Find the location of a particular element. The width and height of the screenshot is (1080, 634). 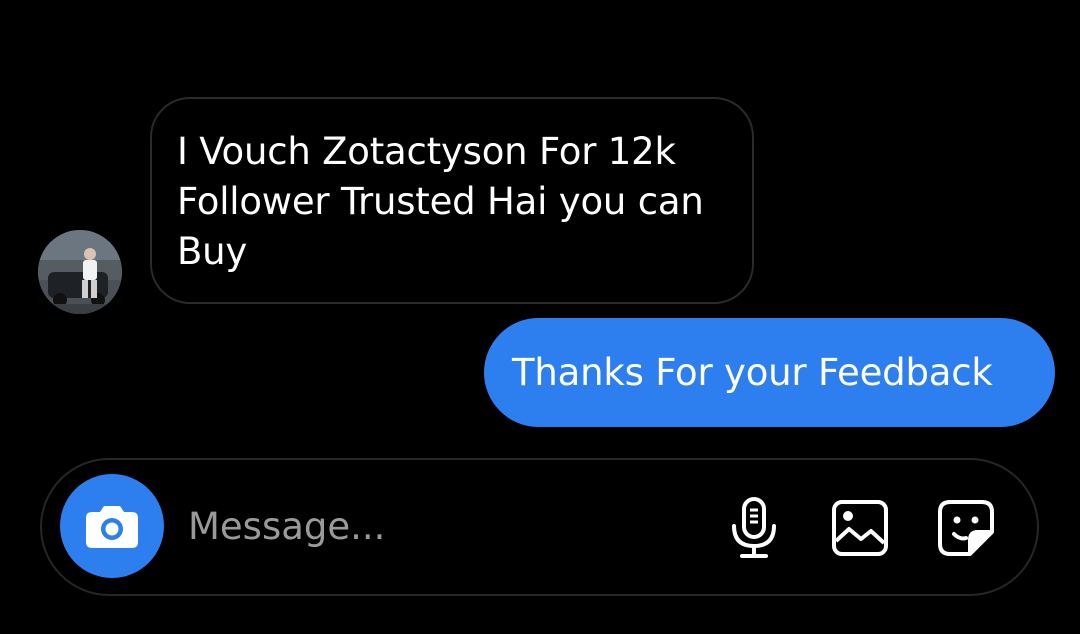

camera-icon is located at coordinates (112, 527).